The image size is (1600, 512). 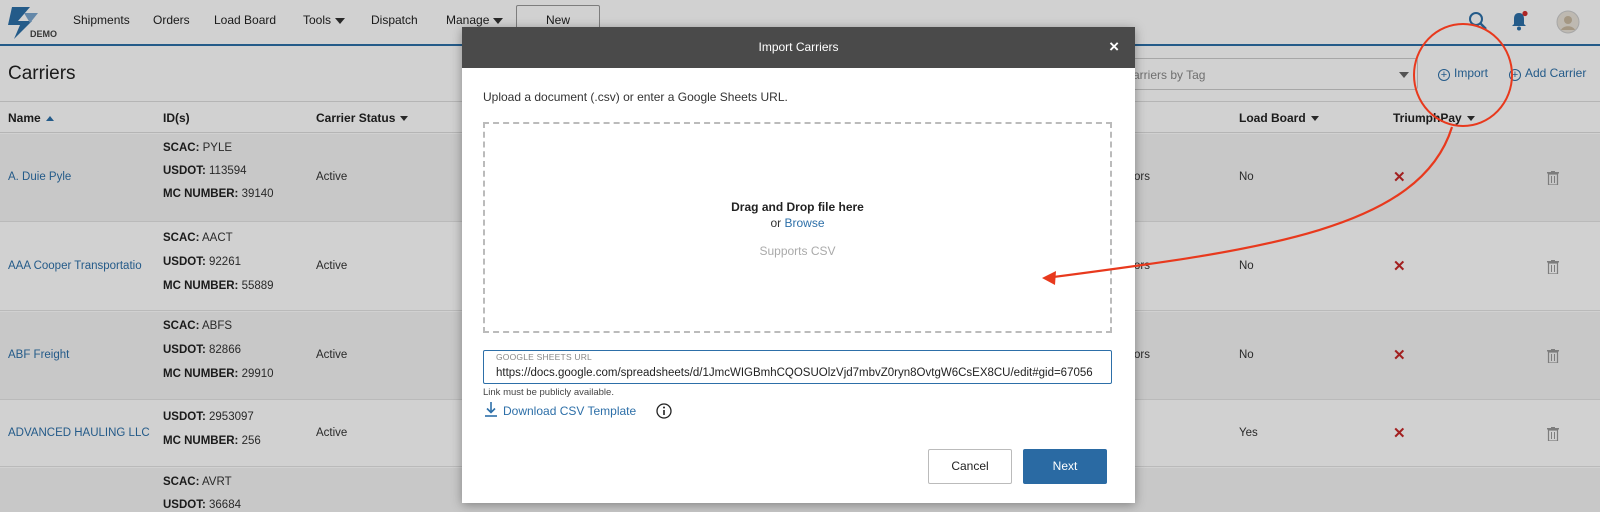 What do you see at coordinates (1114, 47) in the screenshot?
I see `close-icon: ×` at bounding box center [1114, 47].